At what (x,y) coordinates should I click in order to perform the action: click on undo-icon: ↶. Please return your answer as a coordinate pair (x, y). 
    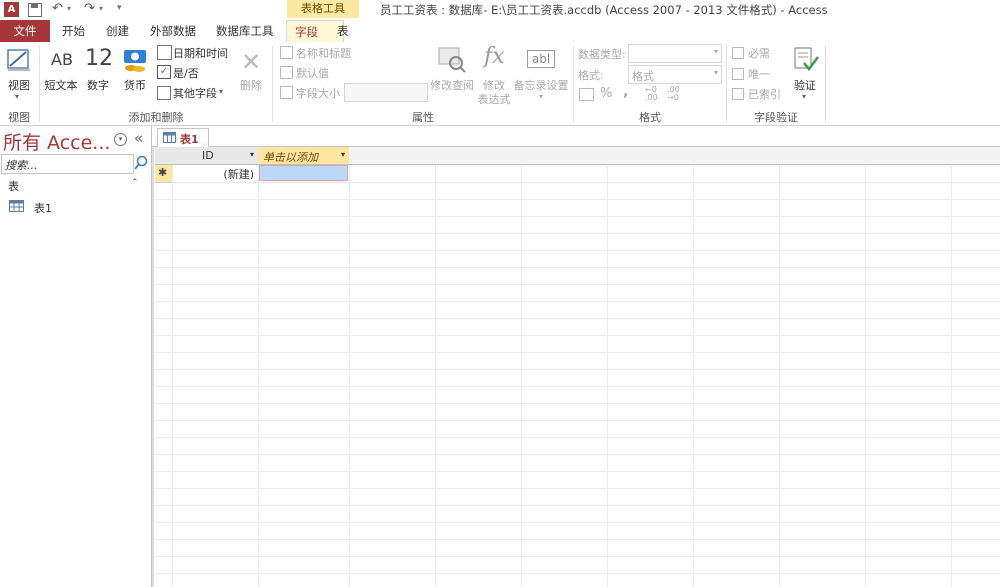
    Looking at the image, I should click on (57, 8).